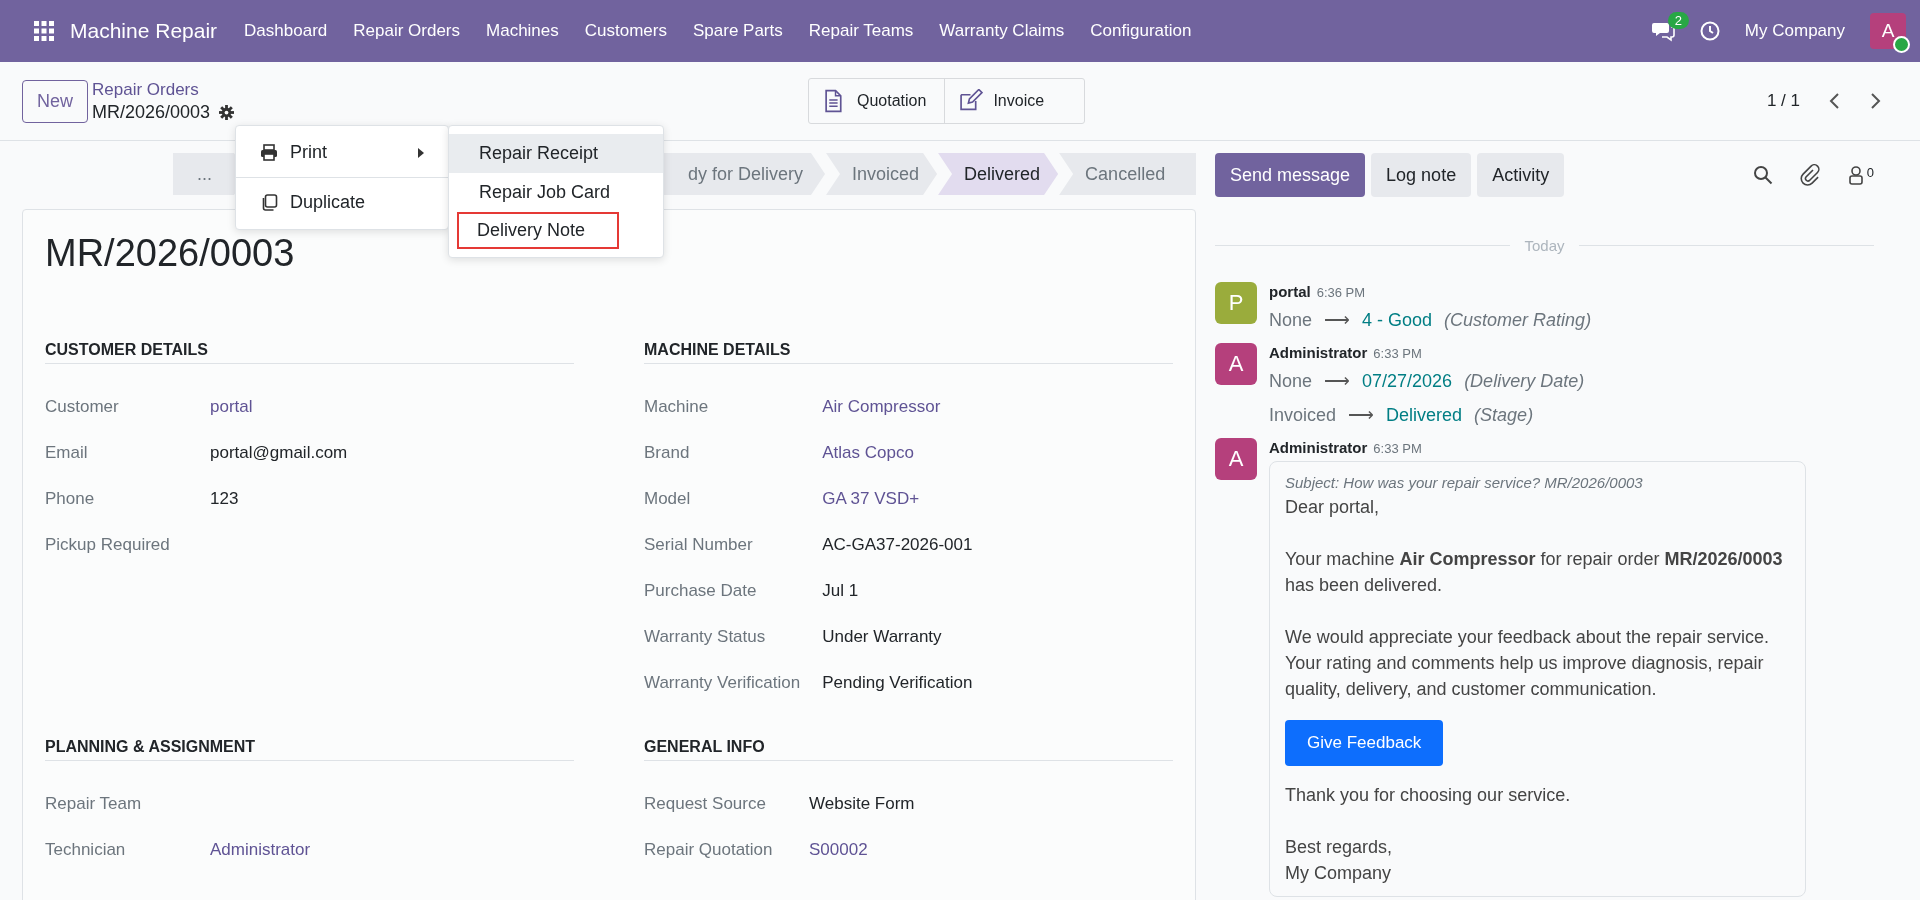 The height and width of the screenshot is (900, 1920). I want to click on field-label: Warranty Verification, so click(722, 683).